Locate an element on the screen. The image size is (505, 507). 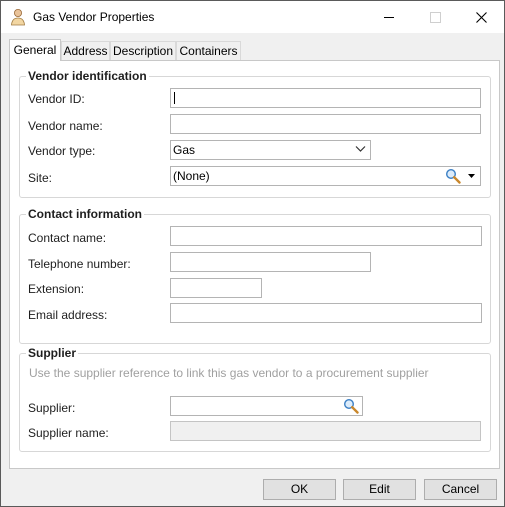
vendor-type-label: Vendor type: is located at coordinates (62, 151).